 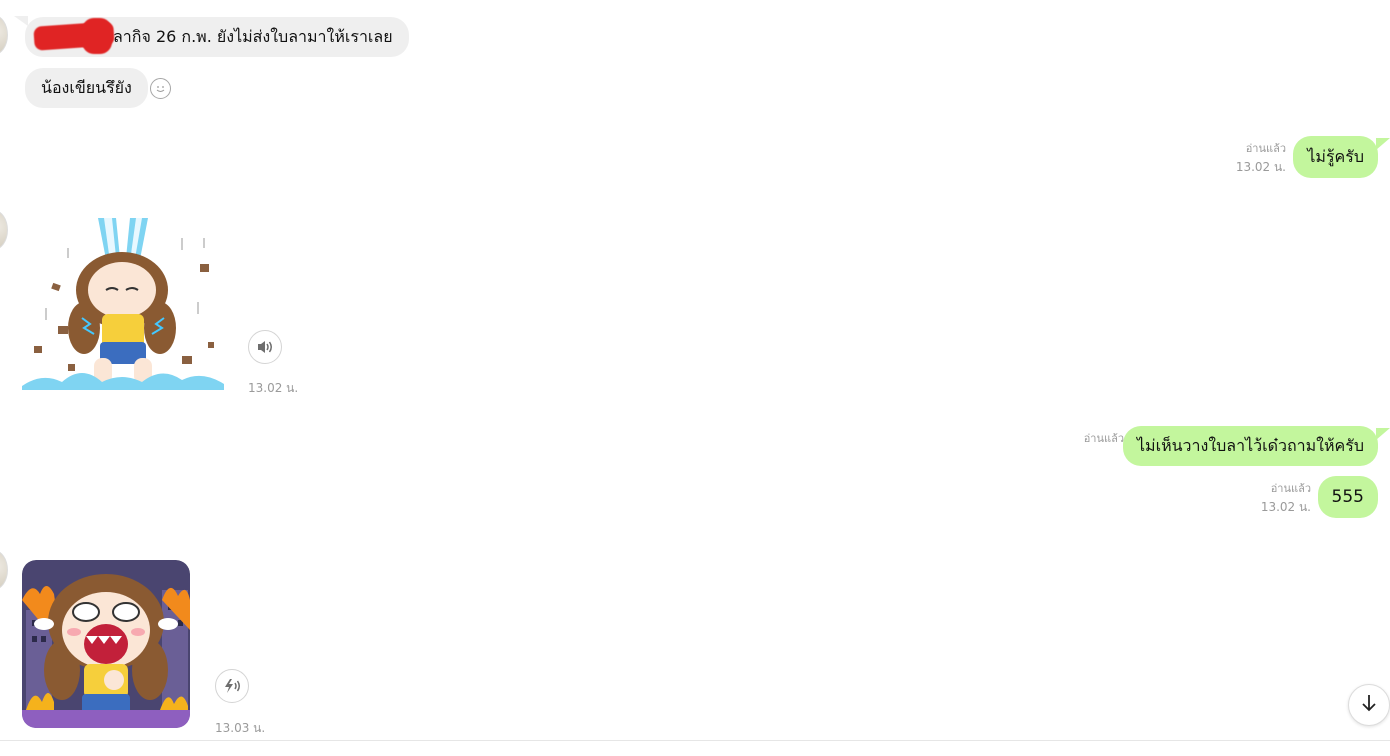 I want to click on message-text: 555, so click(x=1347, y=497).